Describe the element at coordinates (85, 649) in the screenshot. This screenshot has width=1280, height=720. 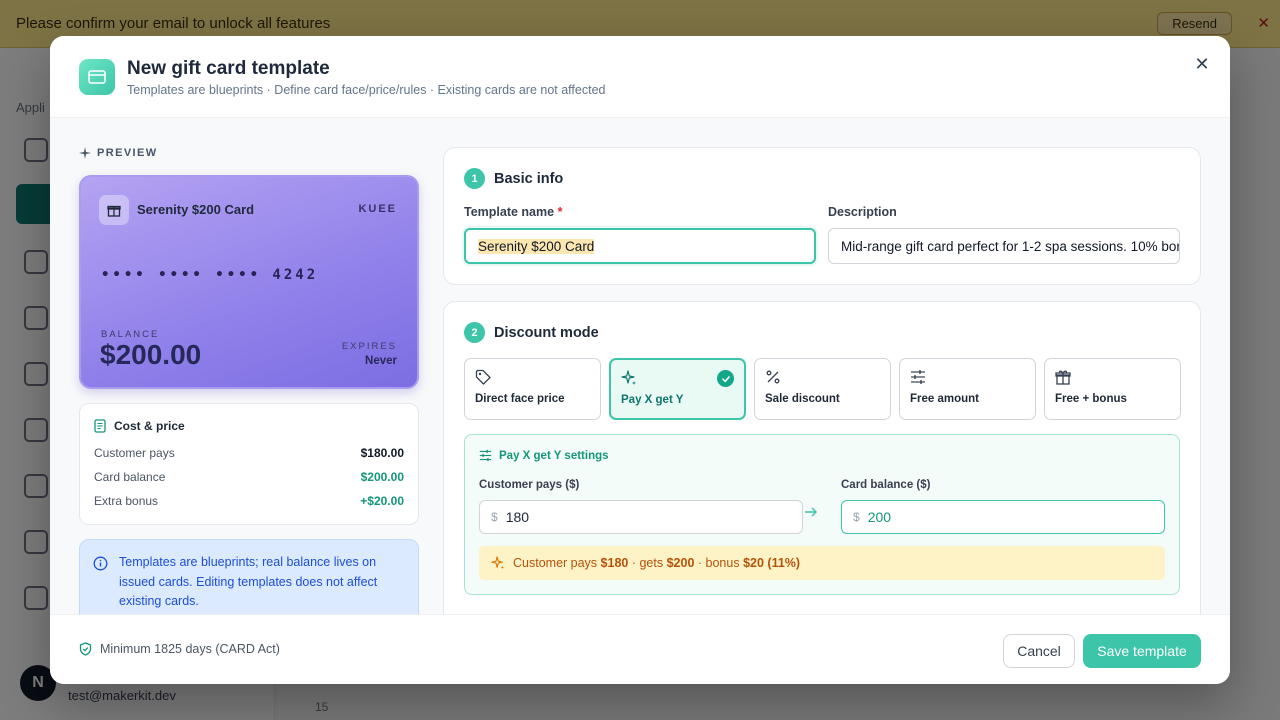
I see `shield-check-icon` at that location.